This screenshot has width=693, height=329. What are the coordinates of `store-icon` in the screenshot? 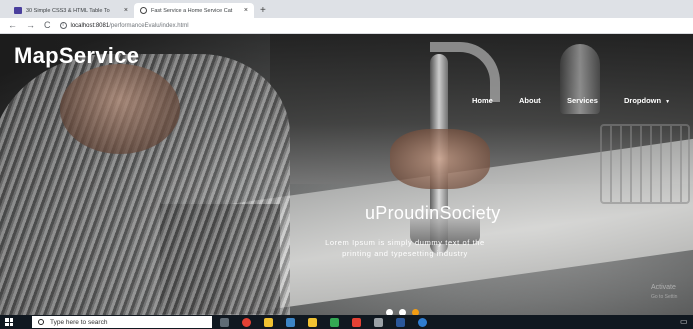 It's located at (312, 322).